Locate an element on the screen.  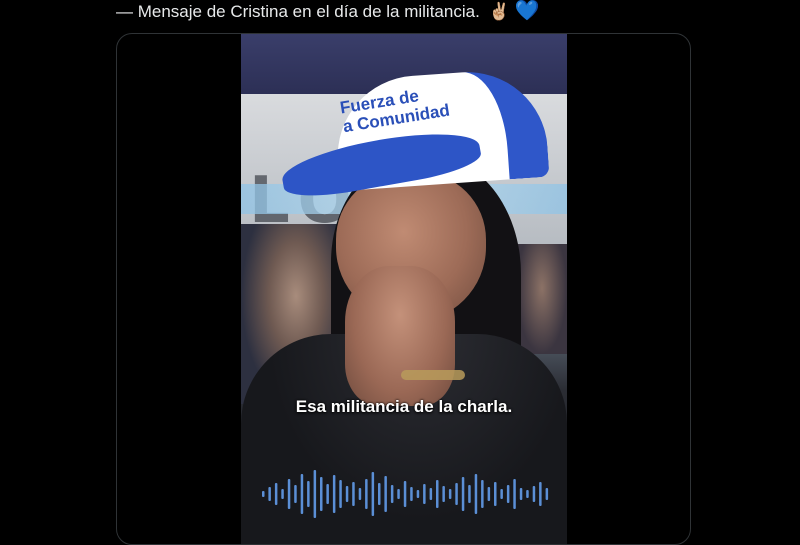
video-subtitle: Esa militancia de la charla. is located at coordinates (404, 406).